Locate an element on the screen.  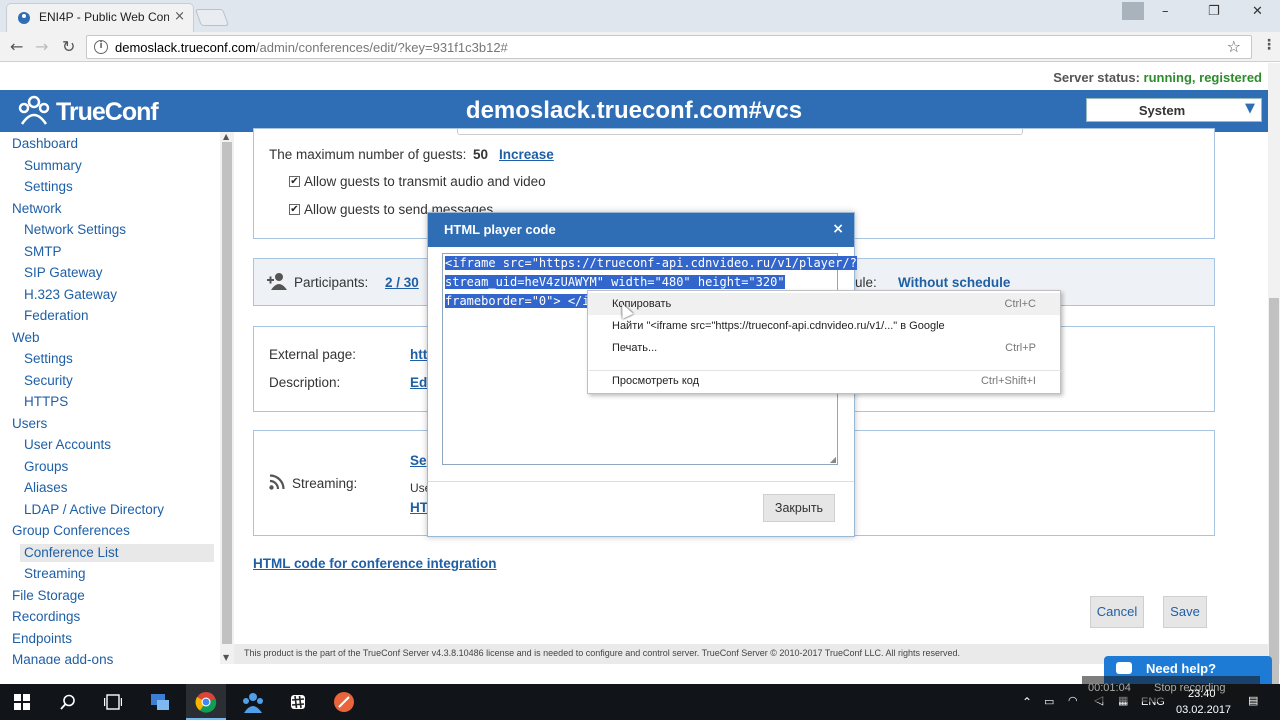
sidebar-item-dashboard: Dashboard is located at coordinates (45, 143).